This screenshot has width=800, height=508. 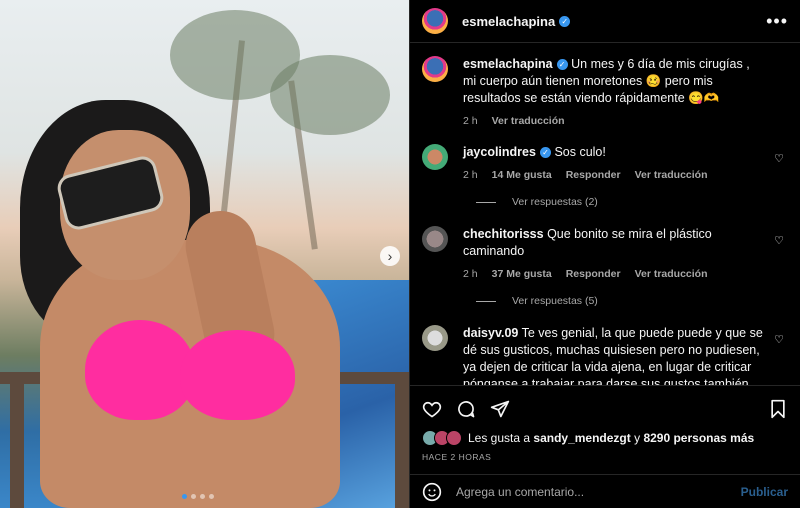 What do you see at coordinates (432, 492) in the screenshot?
I see `emoji-icon` at bounding box center [432, 492].